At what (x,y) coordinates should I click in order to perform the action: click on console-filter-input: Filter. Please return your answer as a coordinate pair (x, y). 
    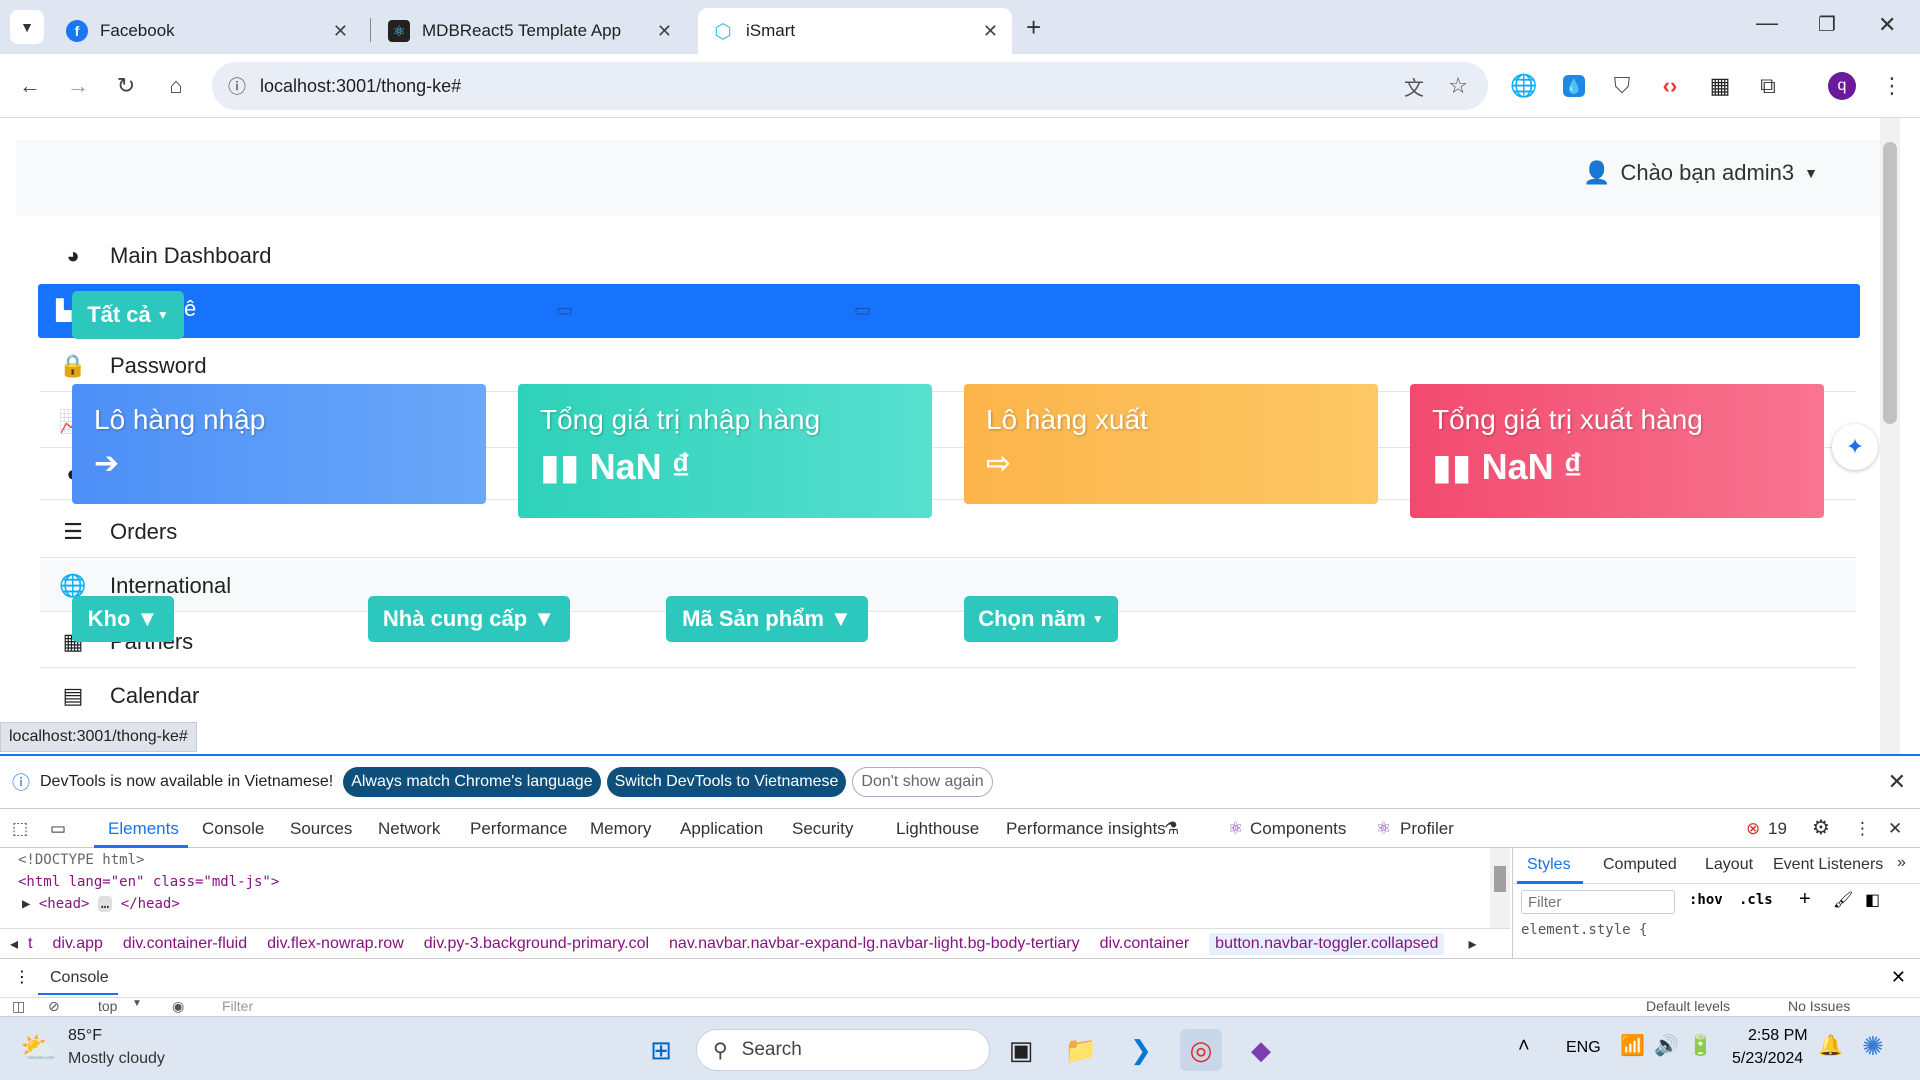
    Looking at the image, I should click on (237, 1006).